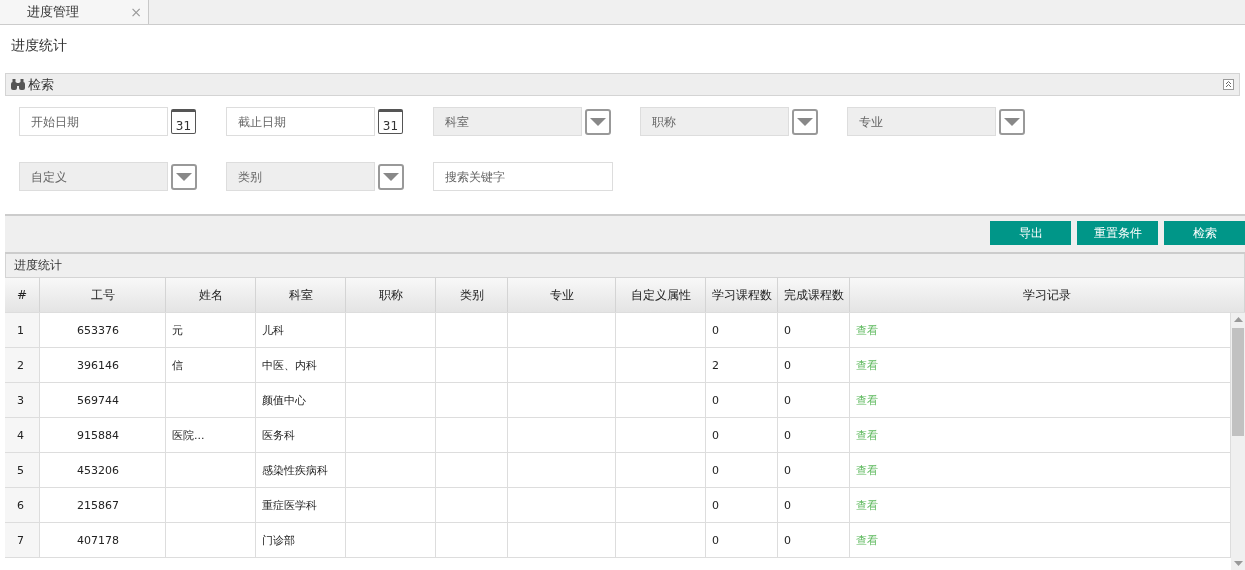 This screenshot has height=570, width=1245. What do you see at coordinates (301, 295) in the screenshot?
I see `column-header: 科室` at bounding box center [301, 295].